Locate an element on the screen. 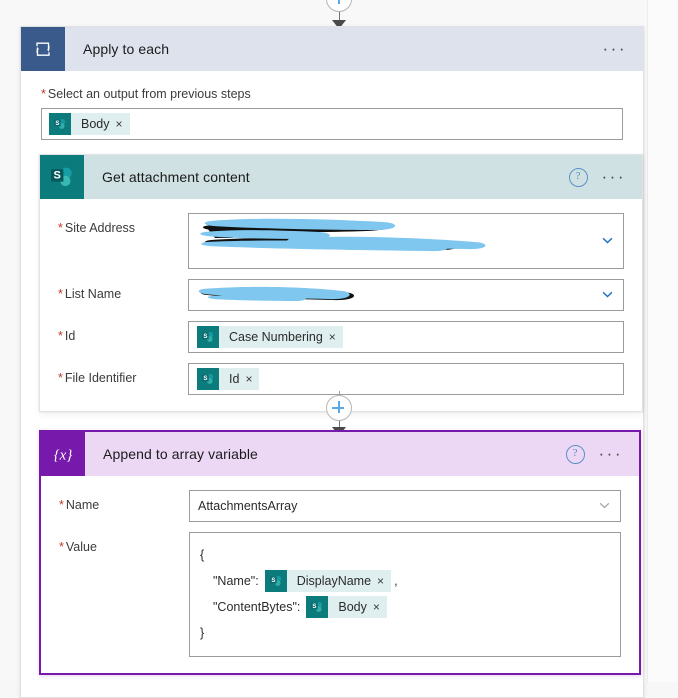 The width and height of the screenshot is (678, 698). variable-name-value: AttachmentsArray is located at coordinates (248, 506).